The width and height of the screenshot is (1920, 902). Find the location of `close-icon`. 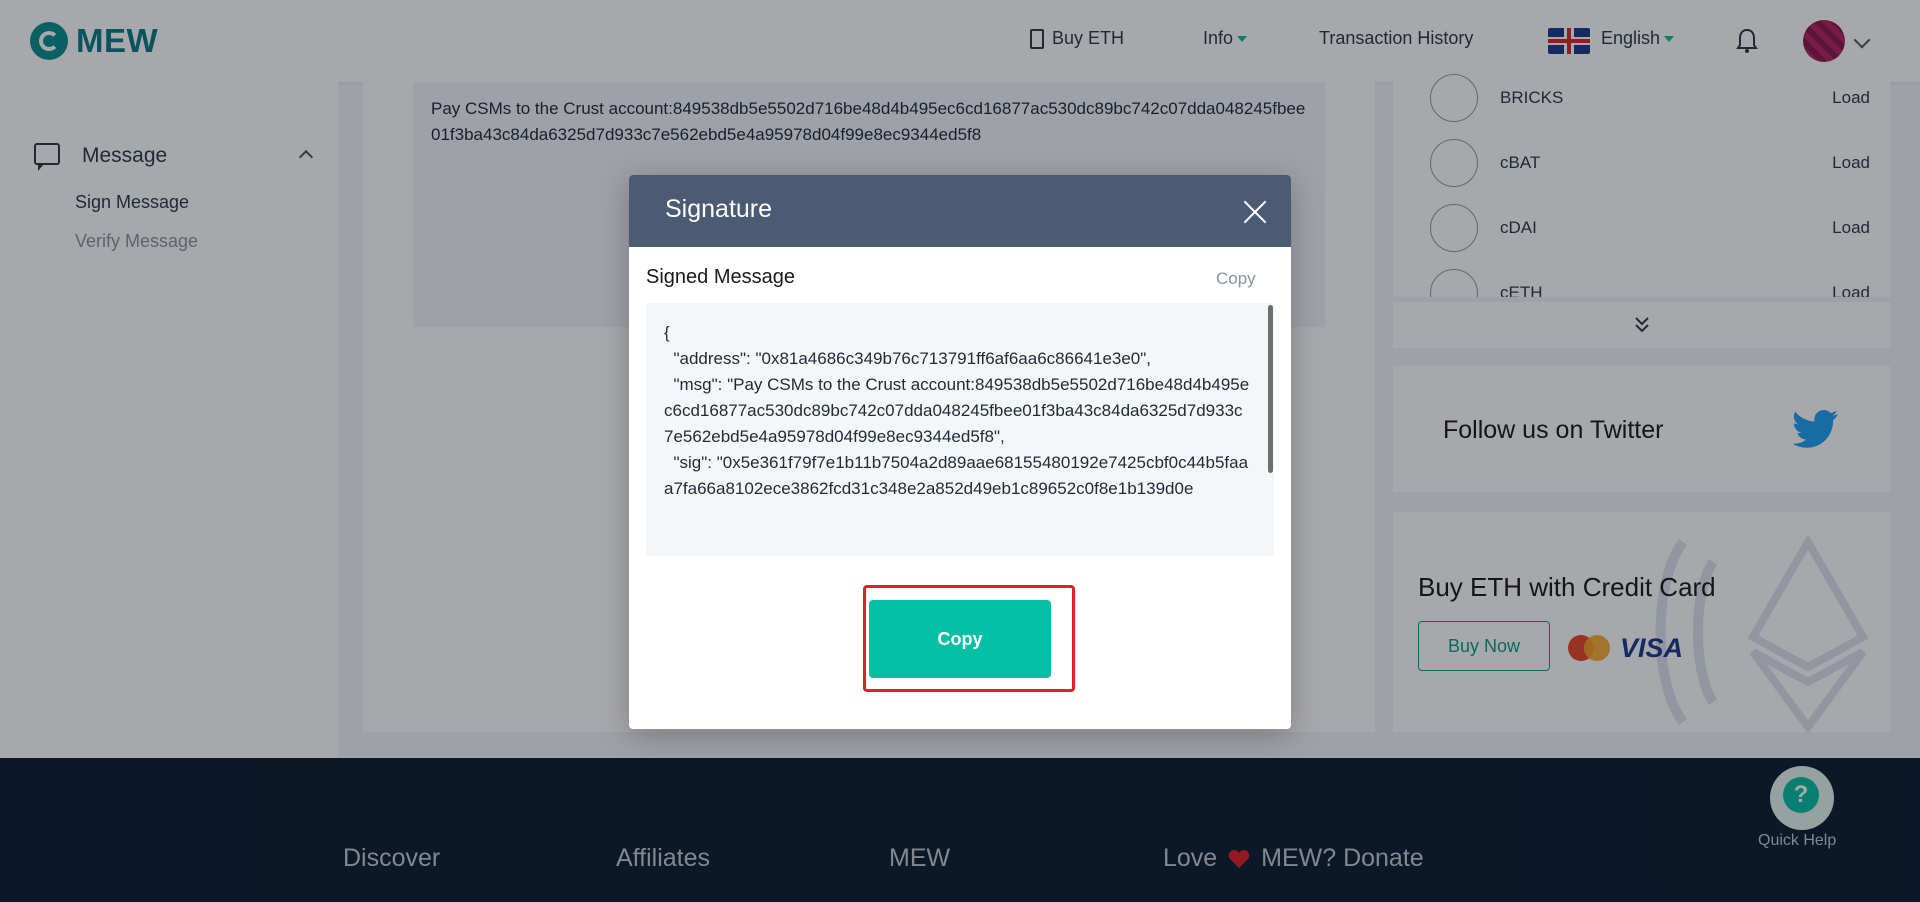

close-icon is located at coordinates (1255, 212).